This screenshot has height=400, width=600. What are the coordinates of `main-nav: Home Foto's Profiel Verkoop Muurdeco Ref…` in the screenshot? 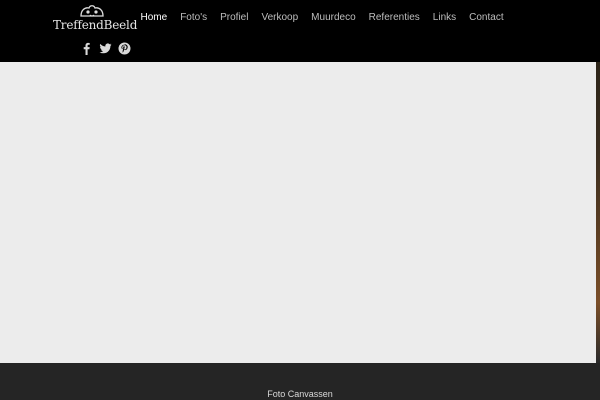 It's located at (322, 18).